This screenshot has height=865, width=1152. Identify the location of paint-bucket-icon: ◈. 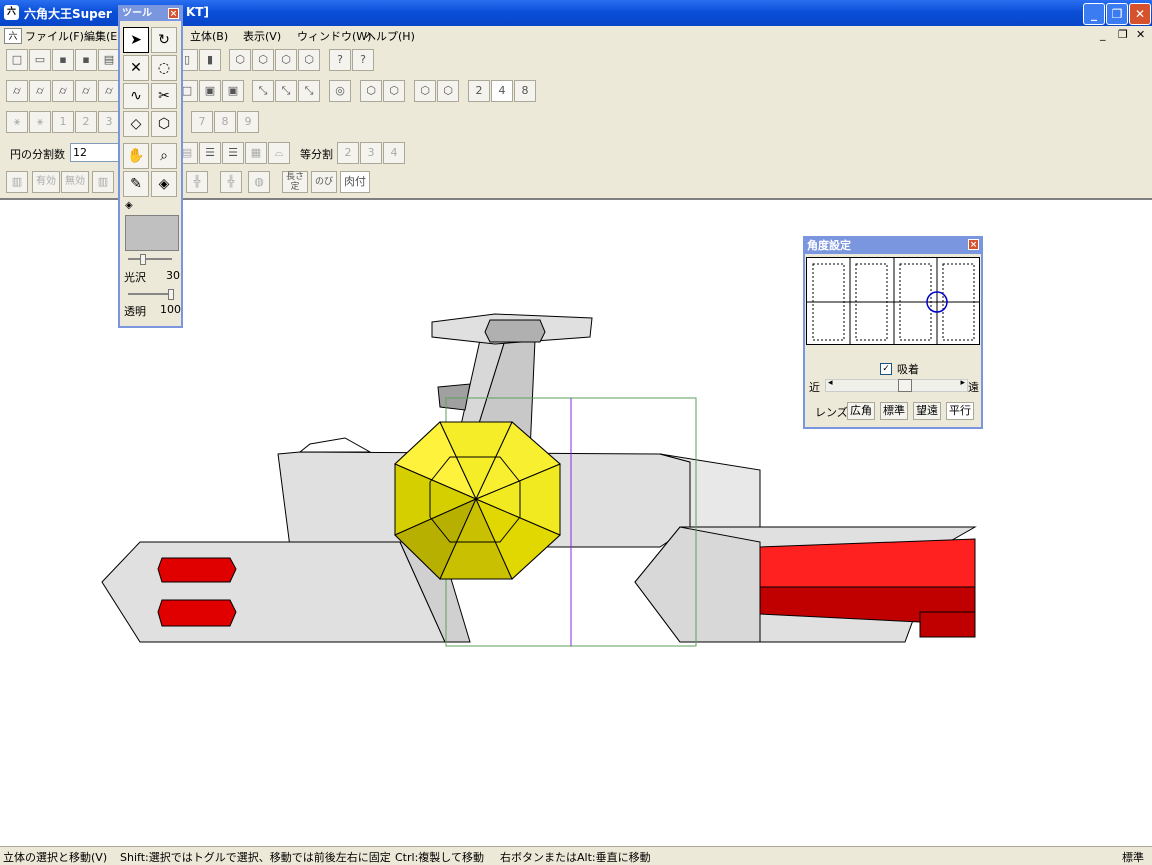
(164, 184).